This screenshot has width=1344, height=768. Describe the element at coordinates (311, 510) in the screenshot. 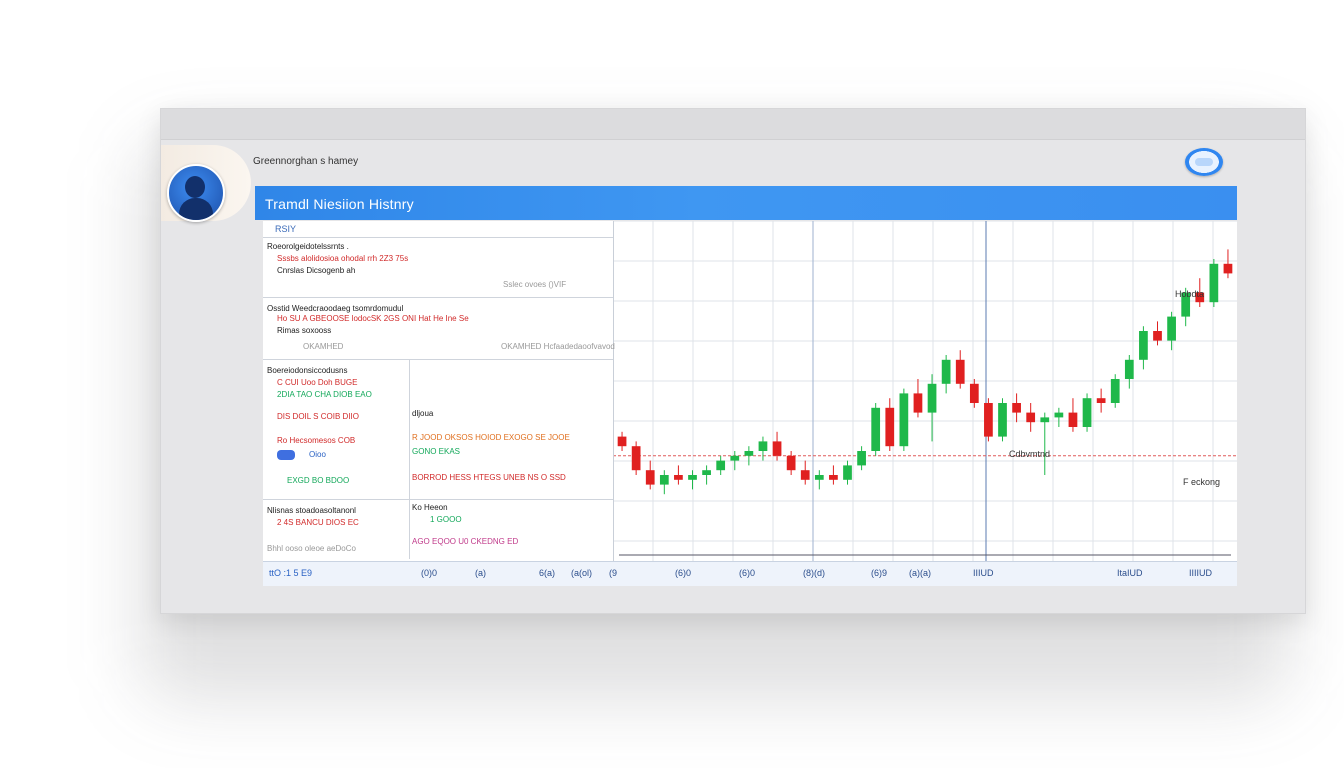

I see `row-title: Nlisnas stoadoasoltanonl` at that location.